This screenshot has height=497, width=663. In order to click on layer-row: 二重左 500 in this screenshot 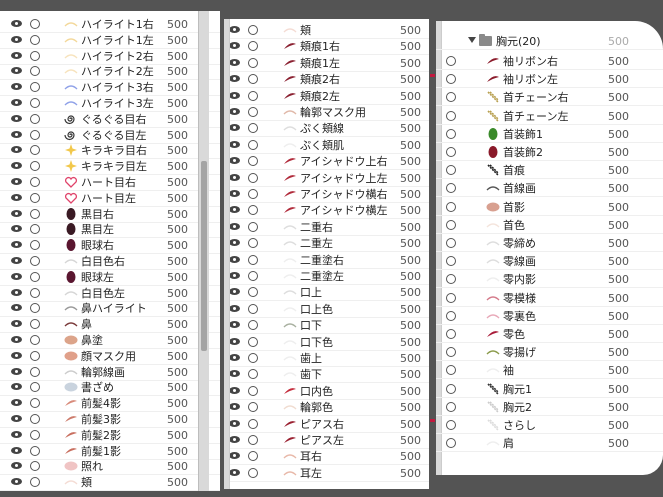, I will do `click(326, 244)`.